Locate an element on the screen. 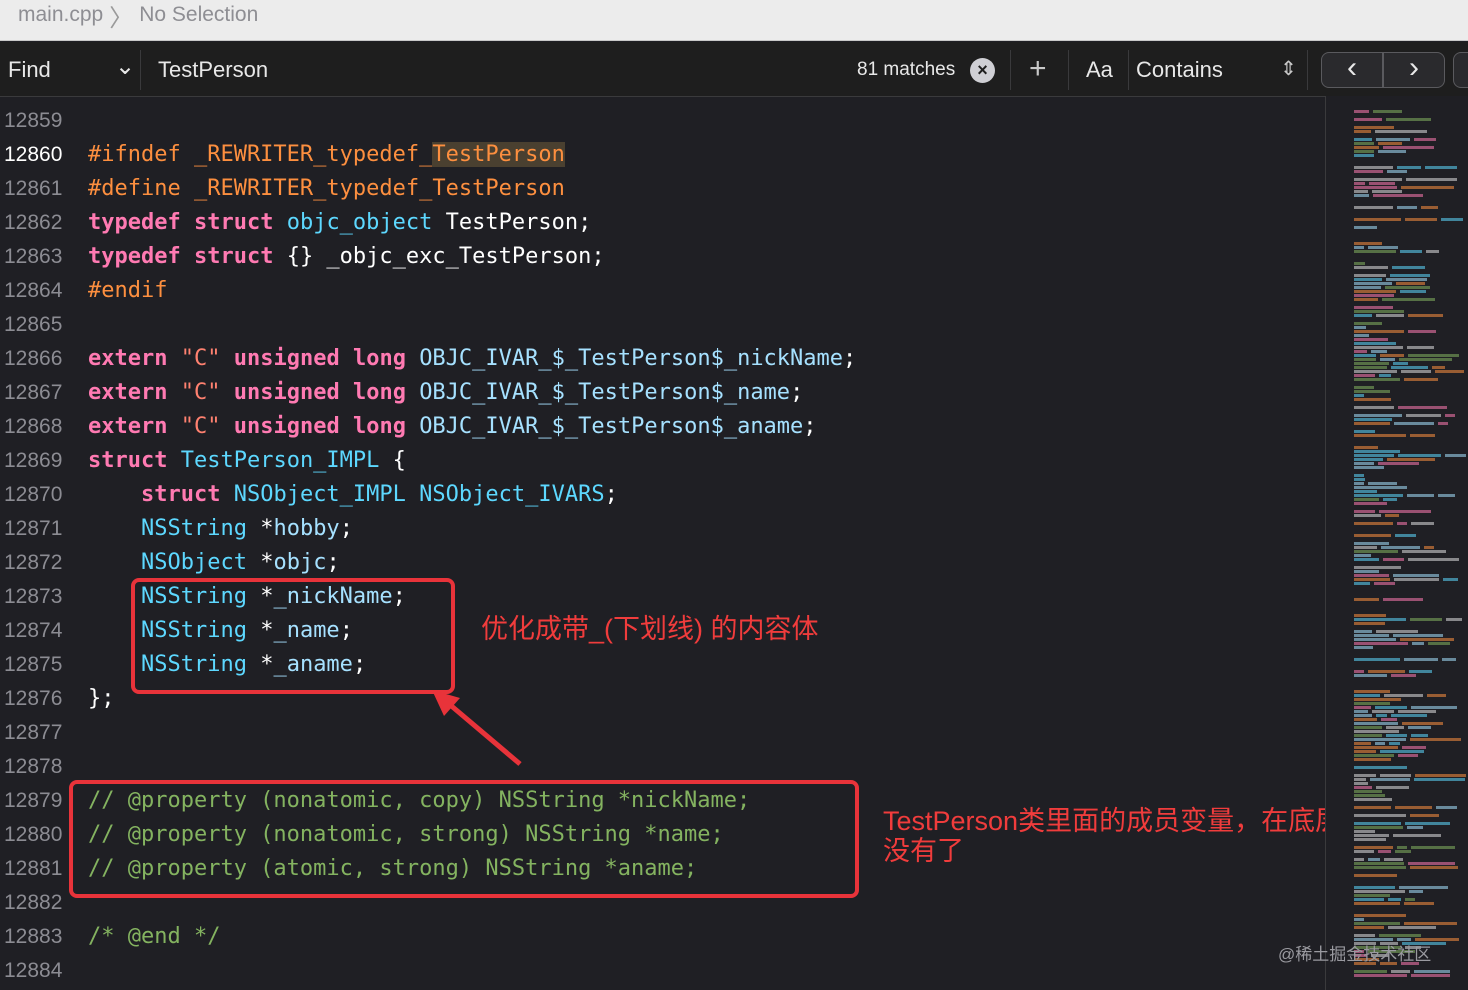  line-number: 12877 is located at coordinates (33, 732).